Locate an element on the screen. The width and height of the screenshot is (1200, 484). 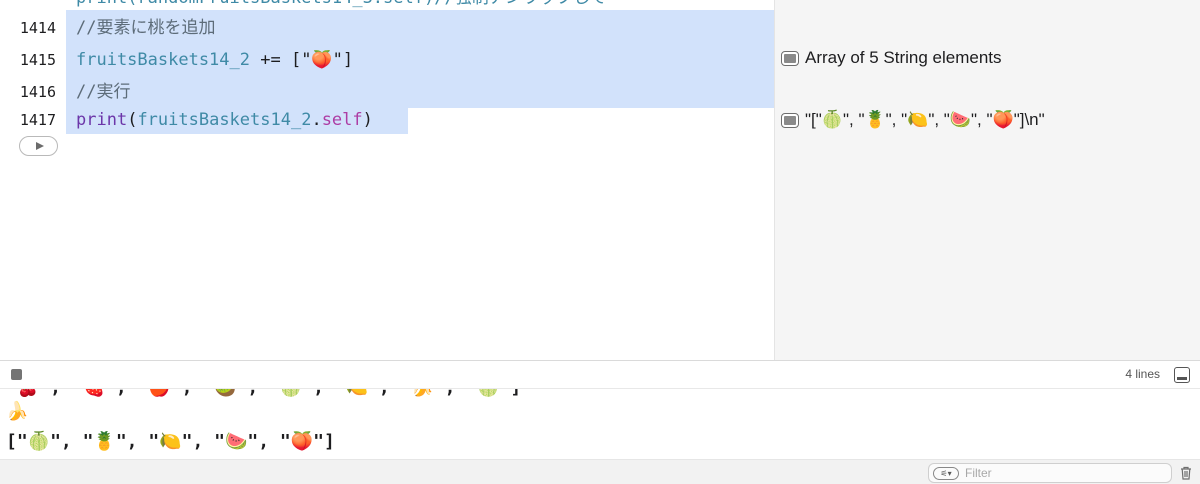
console-line: 🍌 is located at coordinates (17, 411).